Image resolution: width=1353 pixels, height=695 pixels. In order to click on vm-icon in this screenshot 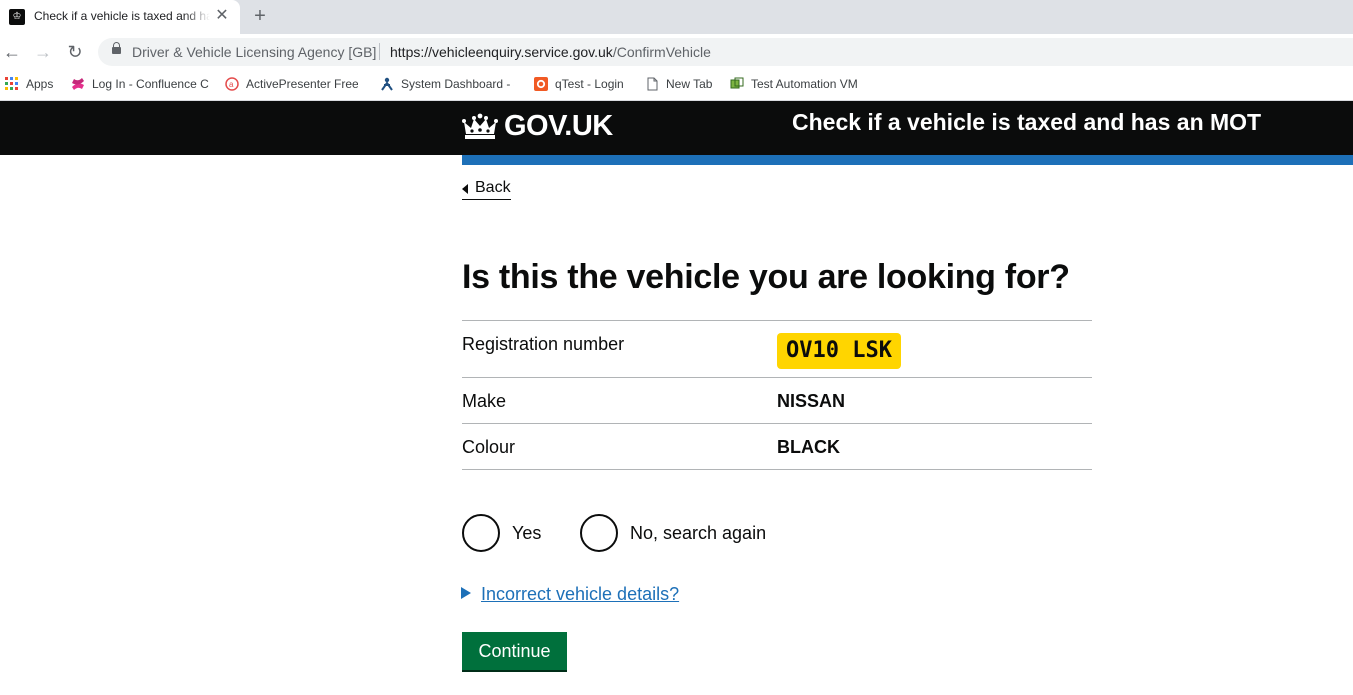, I will do `click(737, 83)`.